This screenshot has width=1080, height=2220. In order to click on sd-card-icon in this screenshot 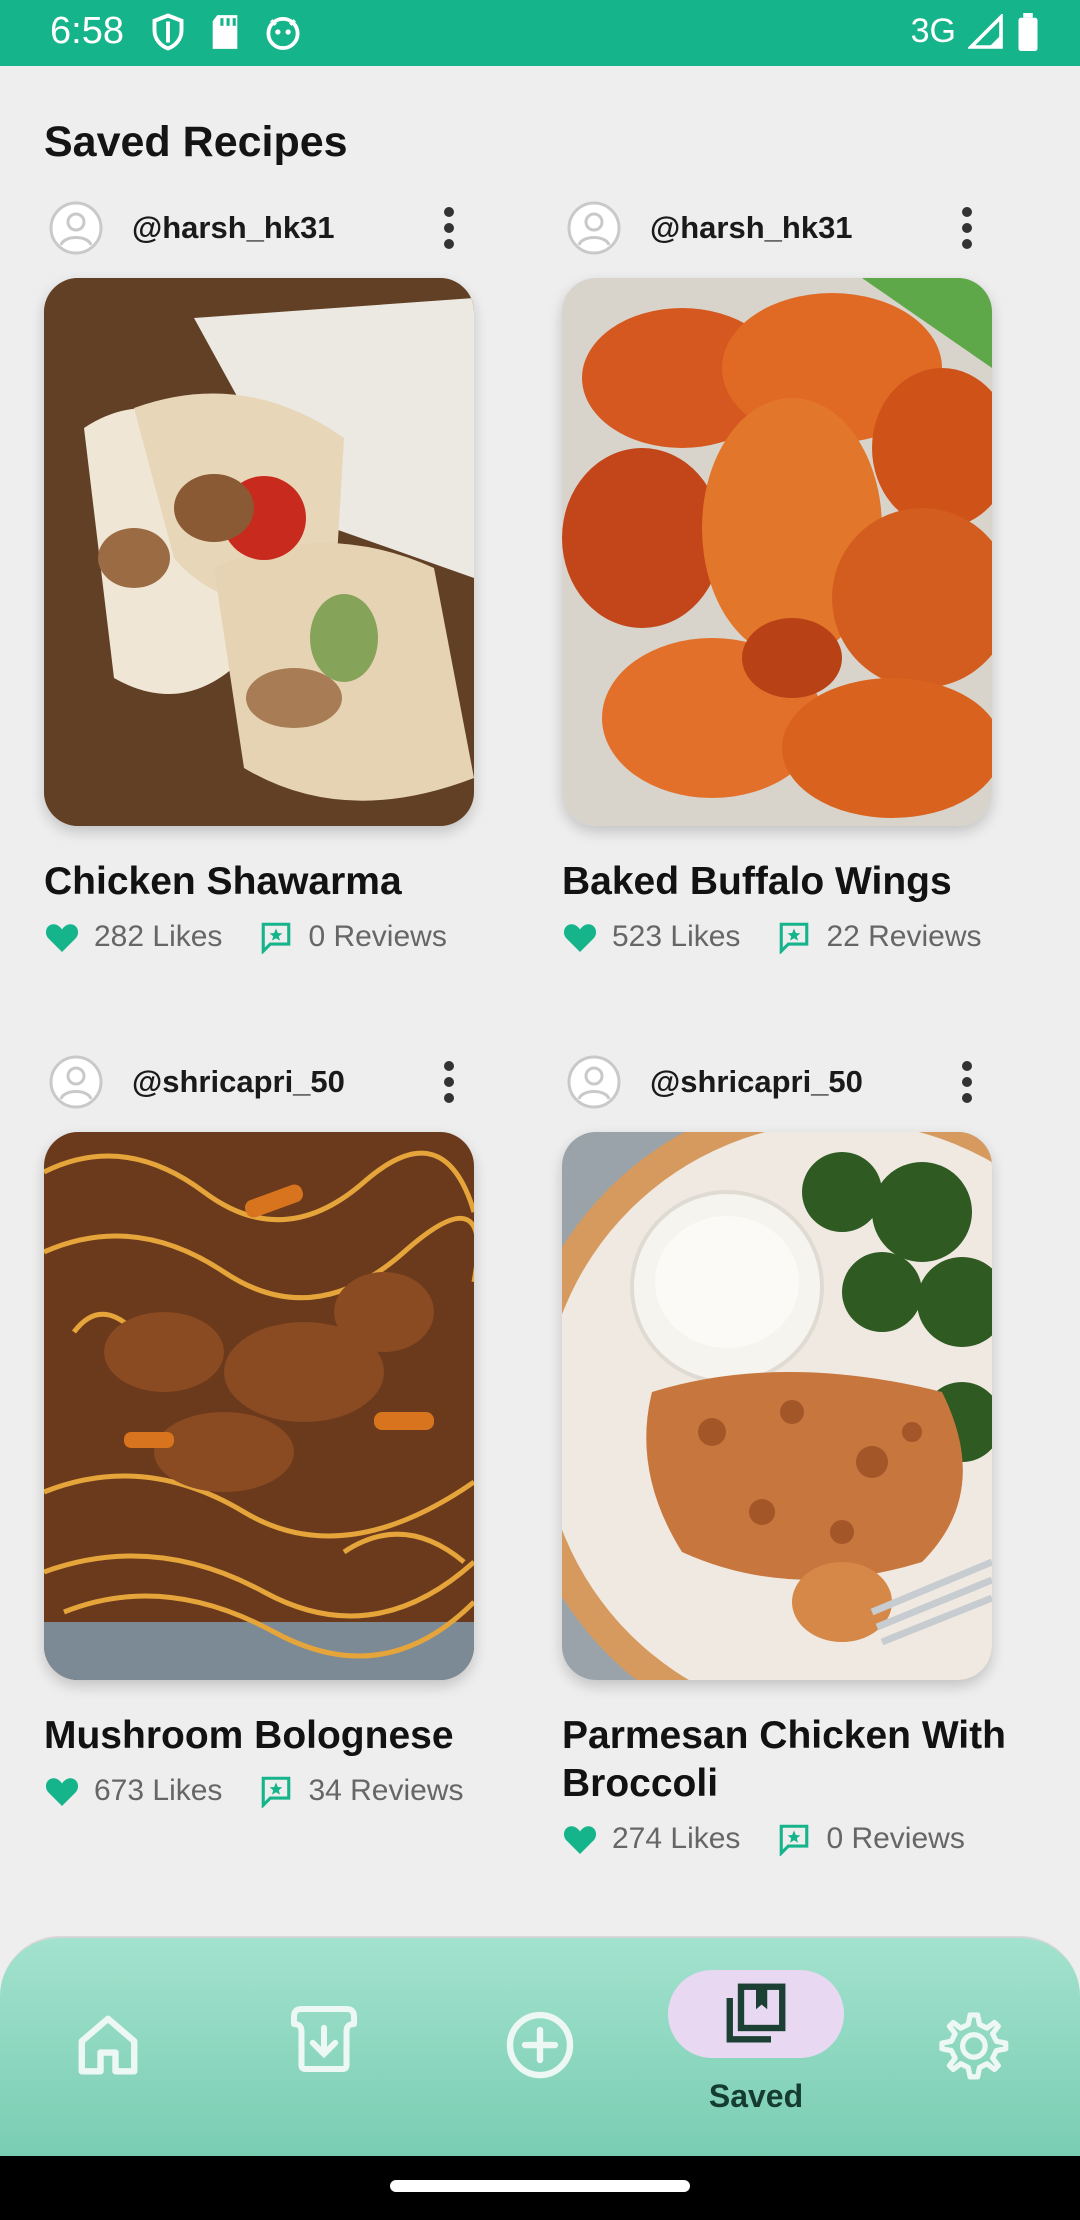, I will do `click(225, 32)`.